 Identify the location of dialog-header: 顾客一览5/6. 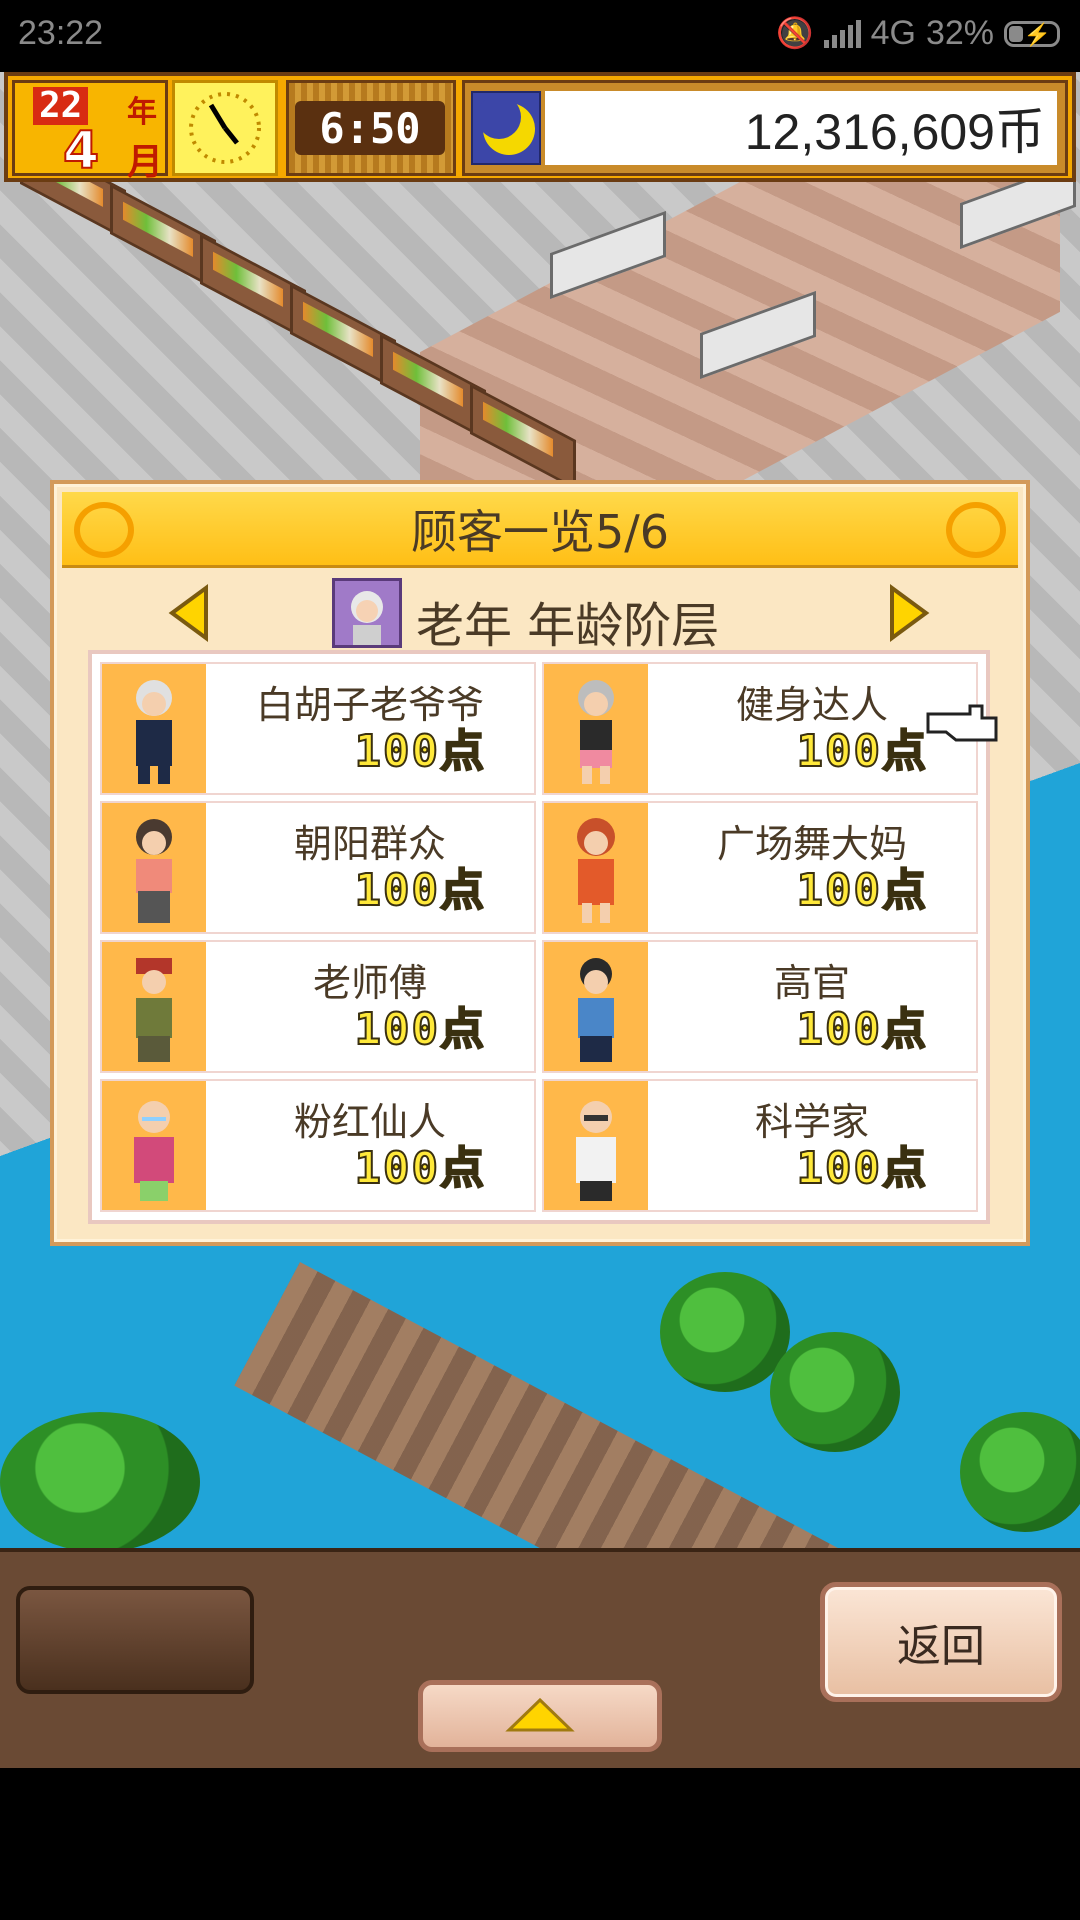
(540, 530).